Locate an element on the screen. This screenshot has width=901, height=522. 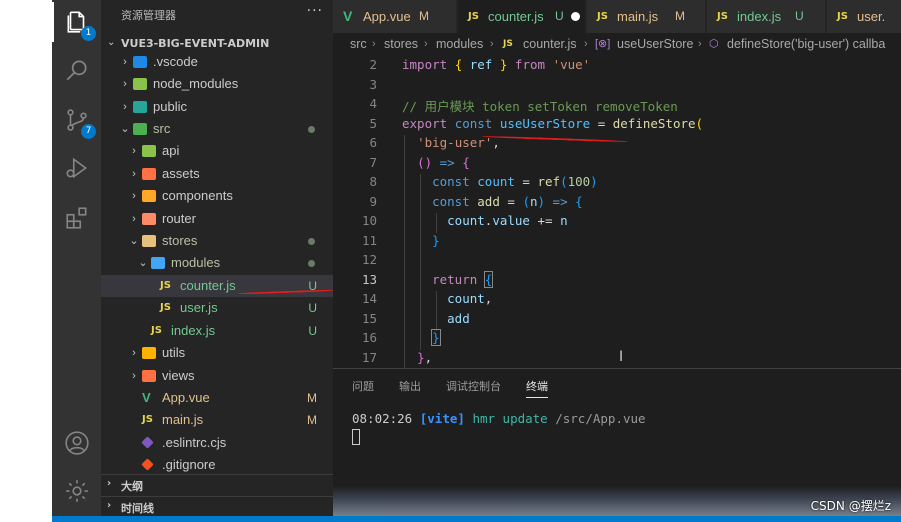
tree-item-node-modules: › node_modules is located at coordinates (217, 84).